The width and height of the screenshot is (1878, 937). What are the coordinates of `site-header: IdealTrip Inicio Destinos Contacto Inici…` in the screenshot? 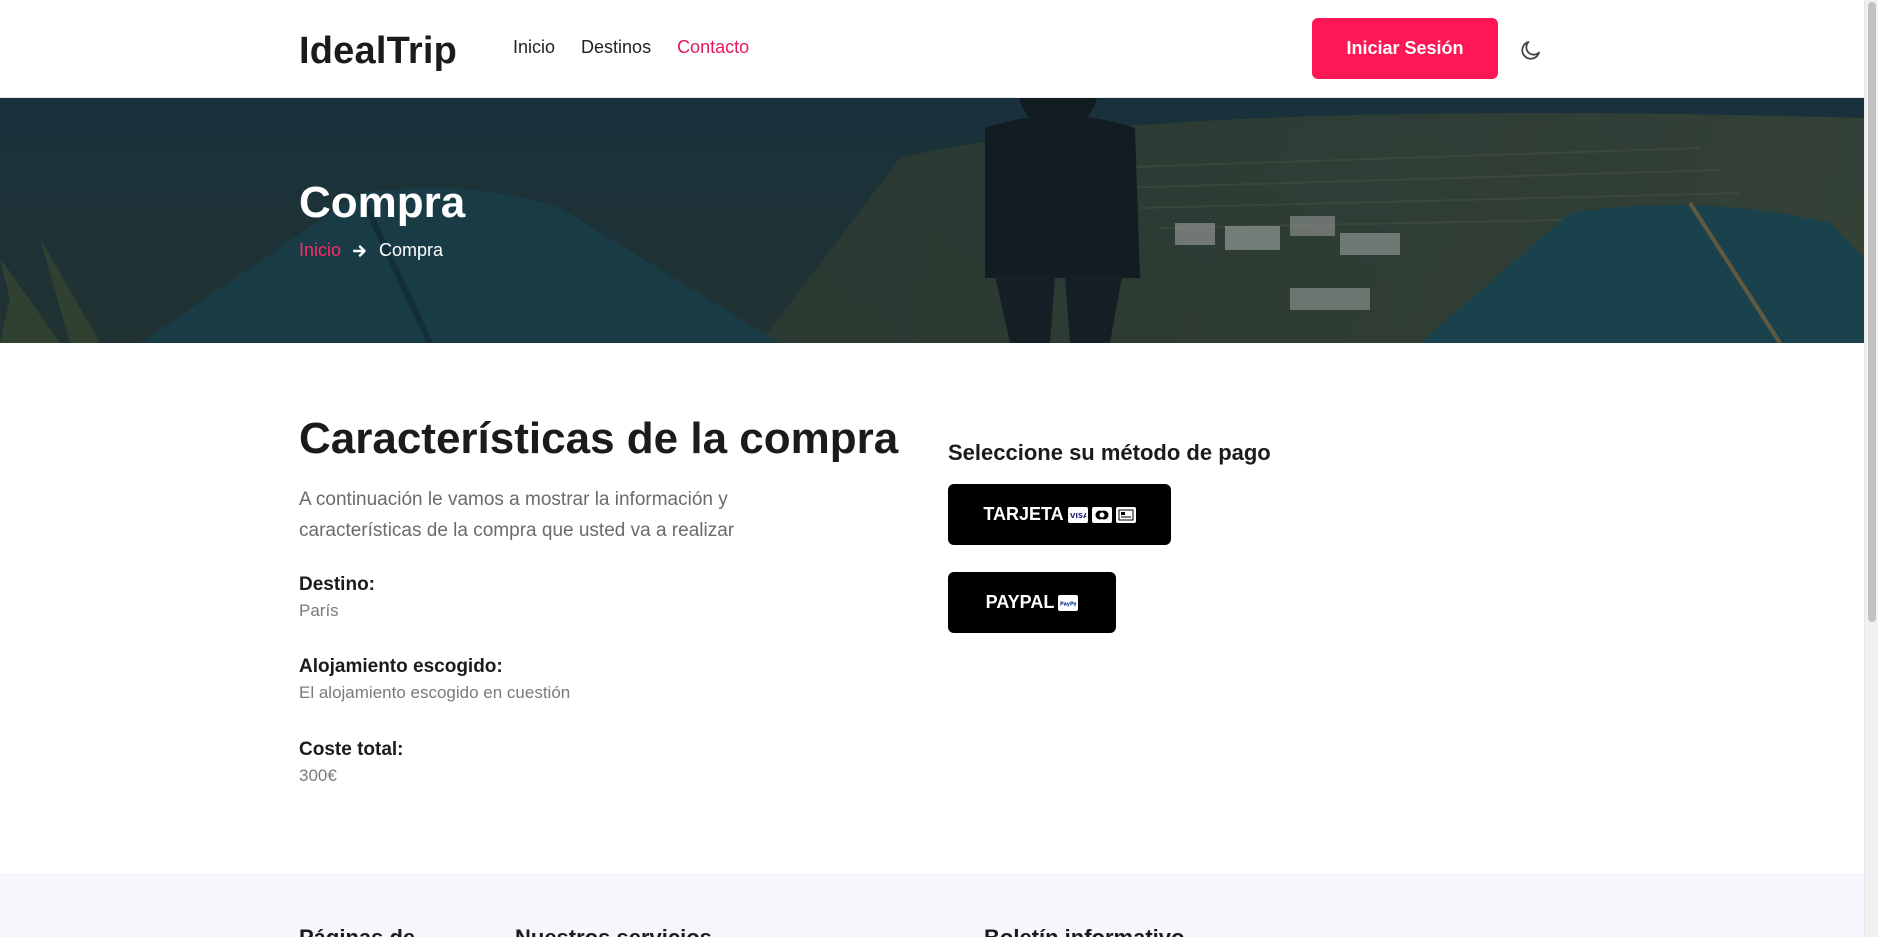 It's located at (932, 49).